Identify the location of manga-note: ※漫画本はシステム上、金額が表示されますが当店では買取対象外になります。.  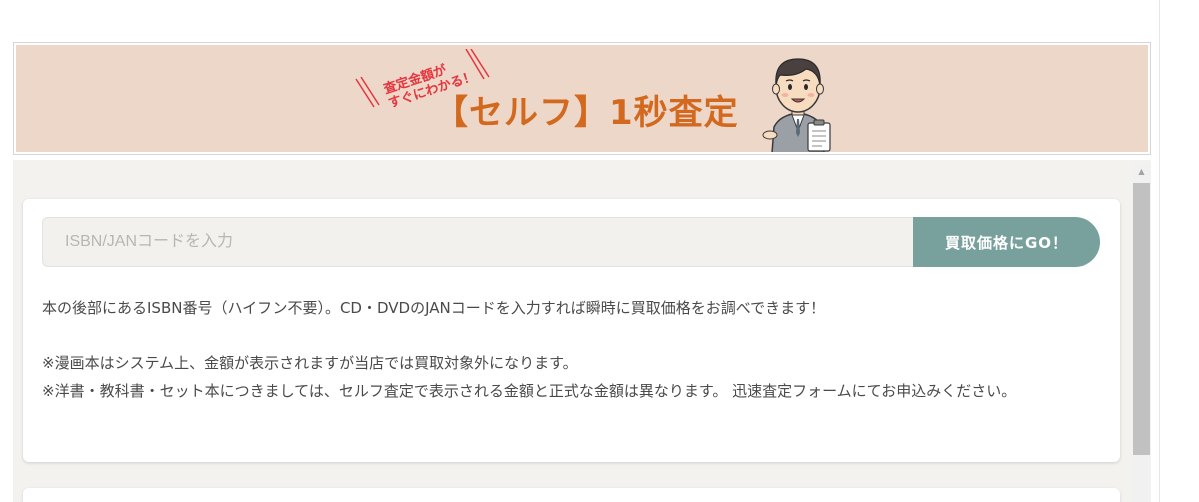
(310, 363).